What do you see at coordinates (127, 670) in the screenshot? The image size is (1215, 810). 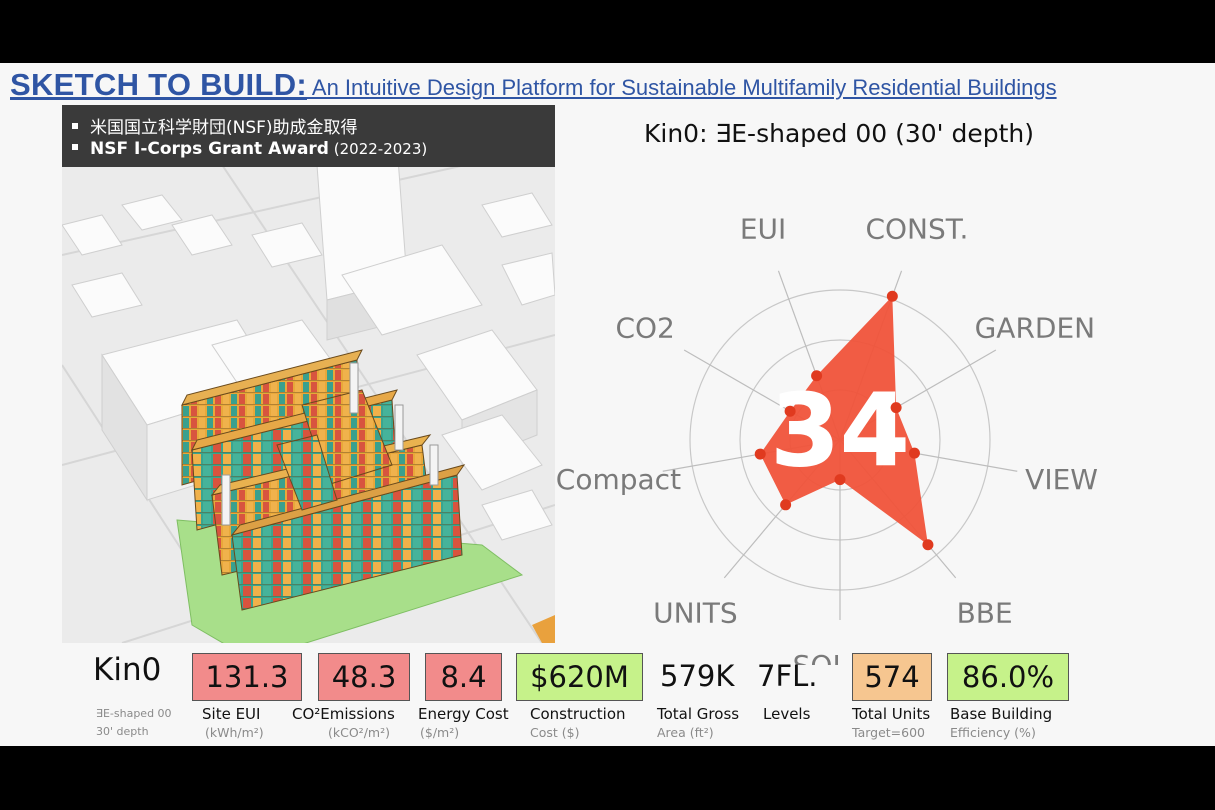 I see `kin-name: Kin0` at bounding box center [127, 670].